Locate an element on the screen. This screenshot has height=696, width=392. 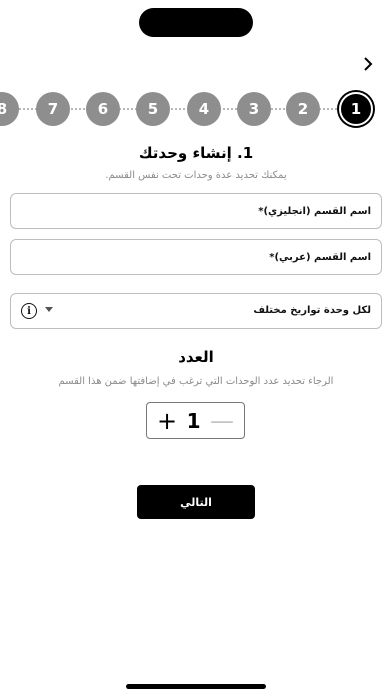
name-en-field: اسم القسم (انجليزي)* is located at coordinates (196, 211).